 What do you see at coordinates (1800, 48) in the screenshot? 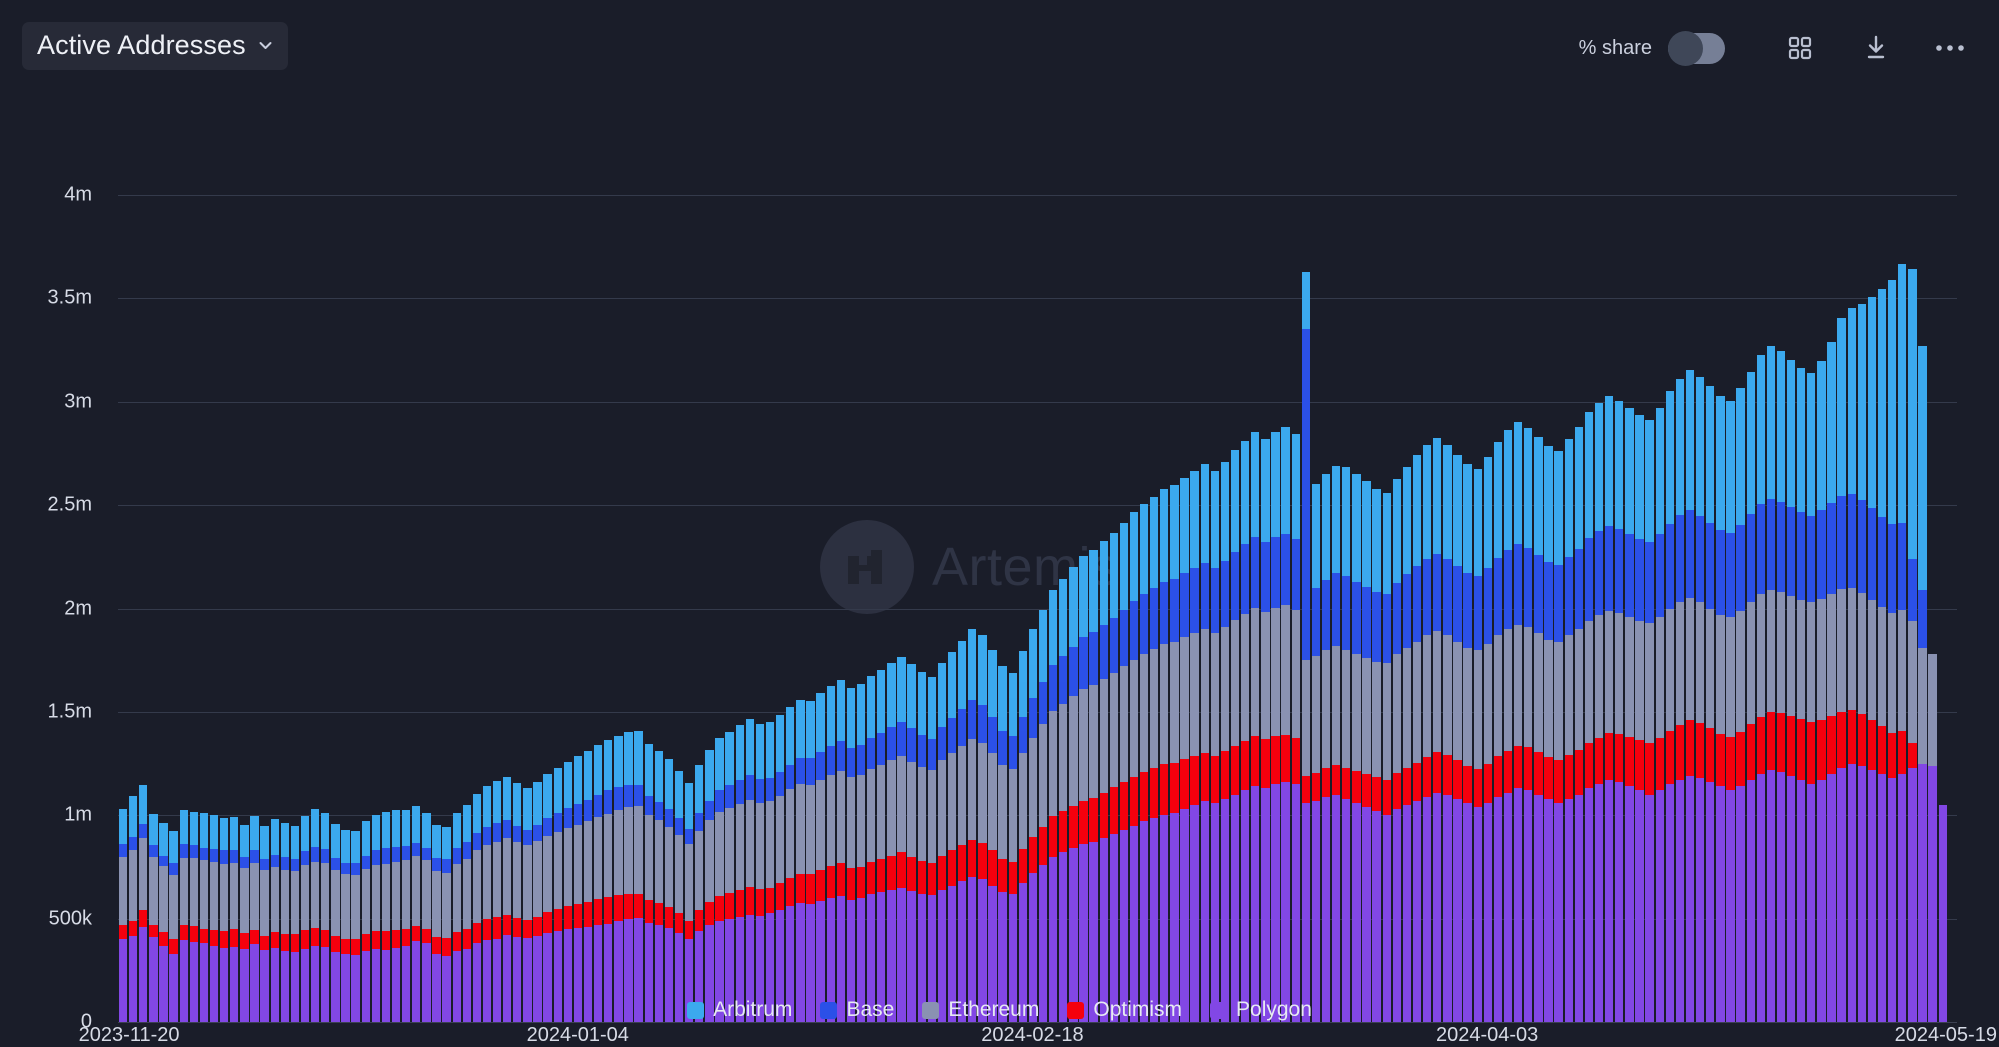
I see `grid-view-icon` at bounding box center [1800, 48].